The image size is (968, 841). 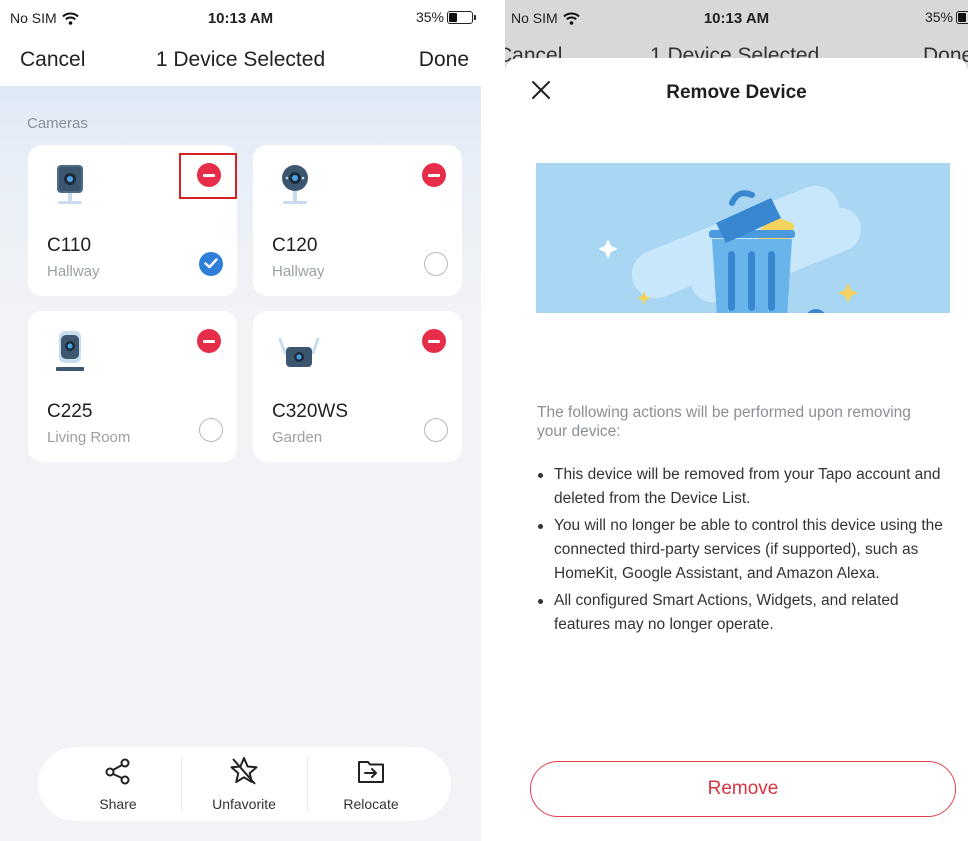 What do you see at coordinates (73, 271) in the screenshot?
I see `device-room-c110: Hallway` at bounding box center [73, 271].